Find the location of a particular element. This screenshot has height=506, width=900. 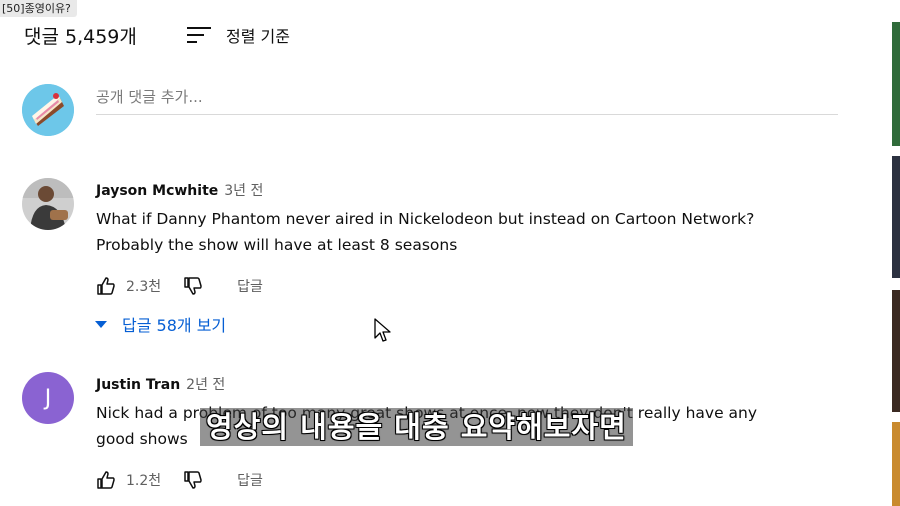

commenter-avatar: J is located at coordinates (48, 398).